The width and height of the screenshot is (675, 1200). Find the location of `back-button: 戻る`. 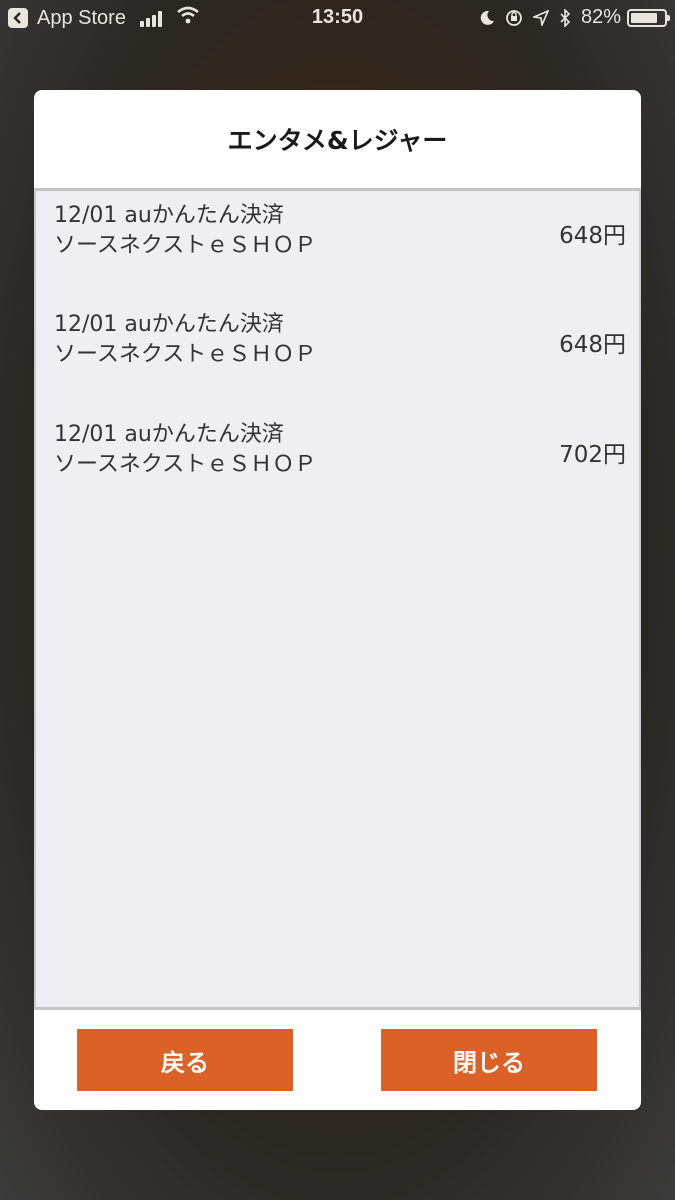

back-button: 戻る is located at coordinates (185, 1060).